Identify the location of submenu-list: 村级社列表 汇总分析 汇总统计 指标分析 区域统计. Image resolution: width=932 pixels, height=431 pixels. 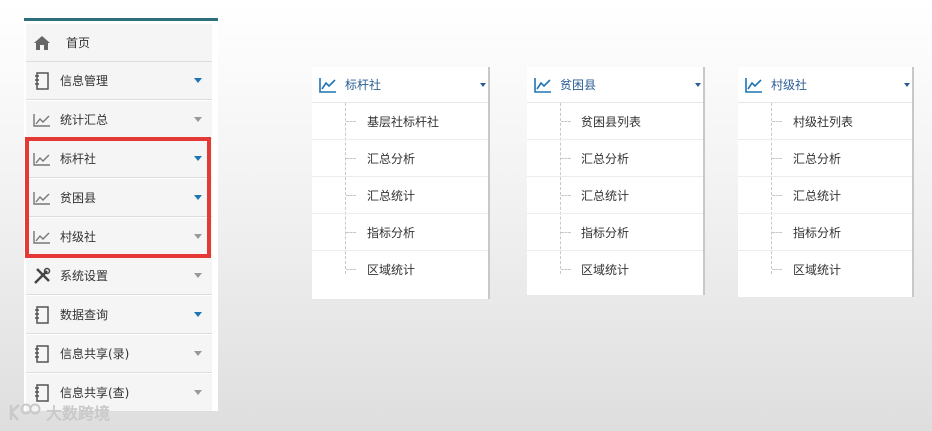
(825, 195).